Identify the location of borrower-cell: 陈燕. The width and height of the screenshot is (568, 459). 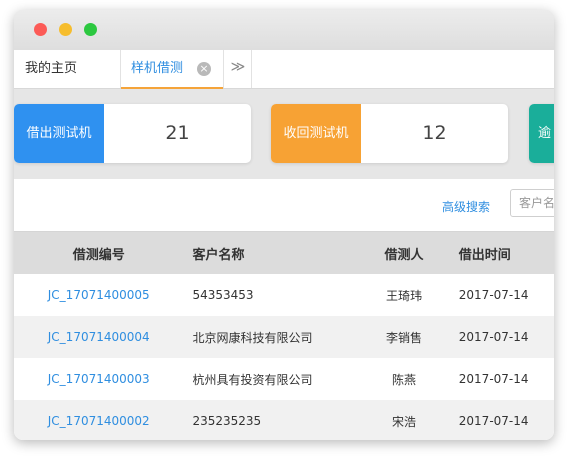
(404, 379).